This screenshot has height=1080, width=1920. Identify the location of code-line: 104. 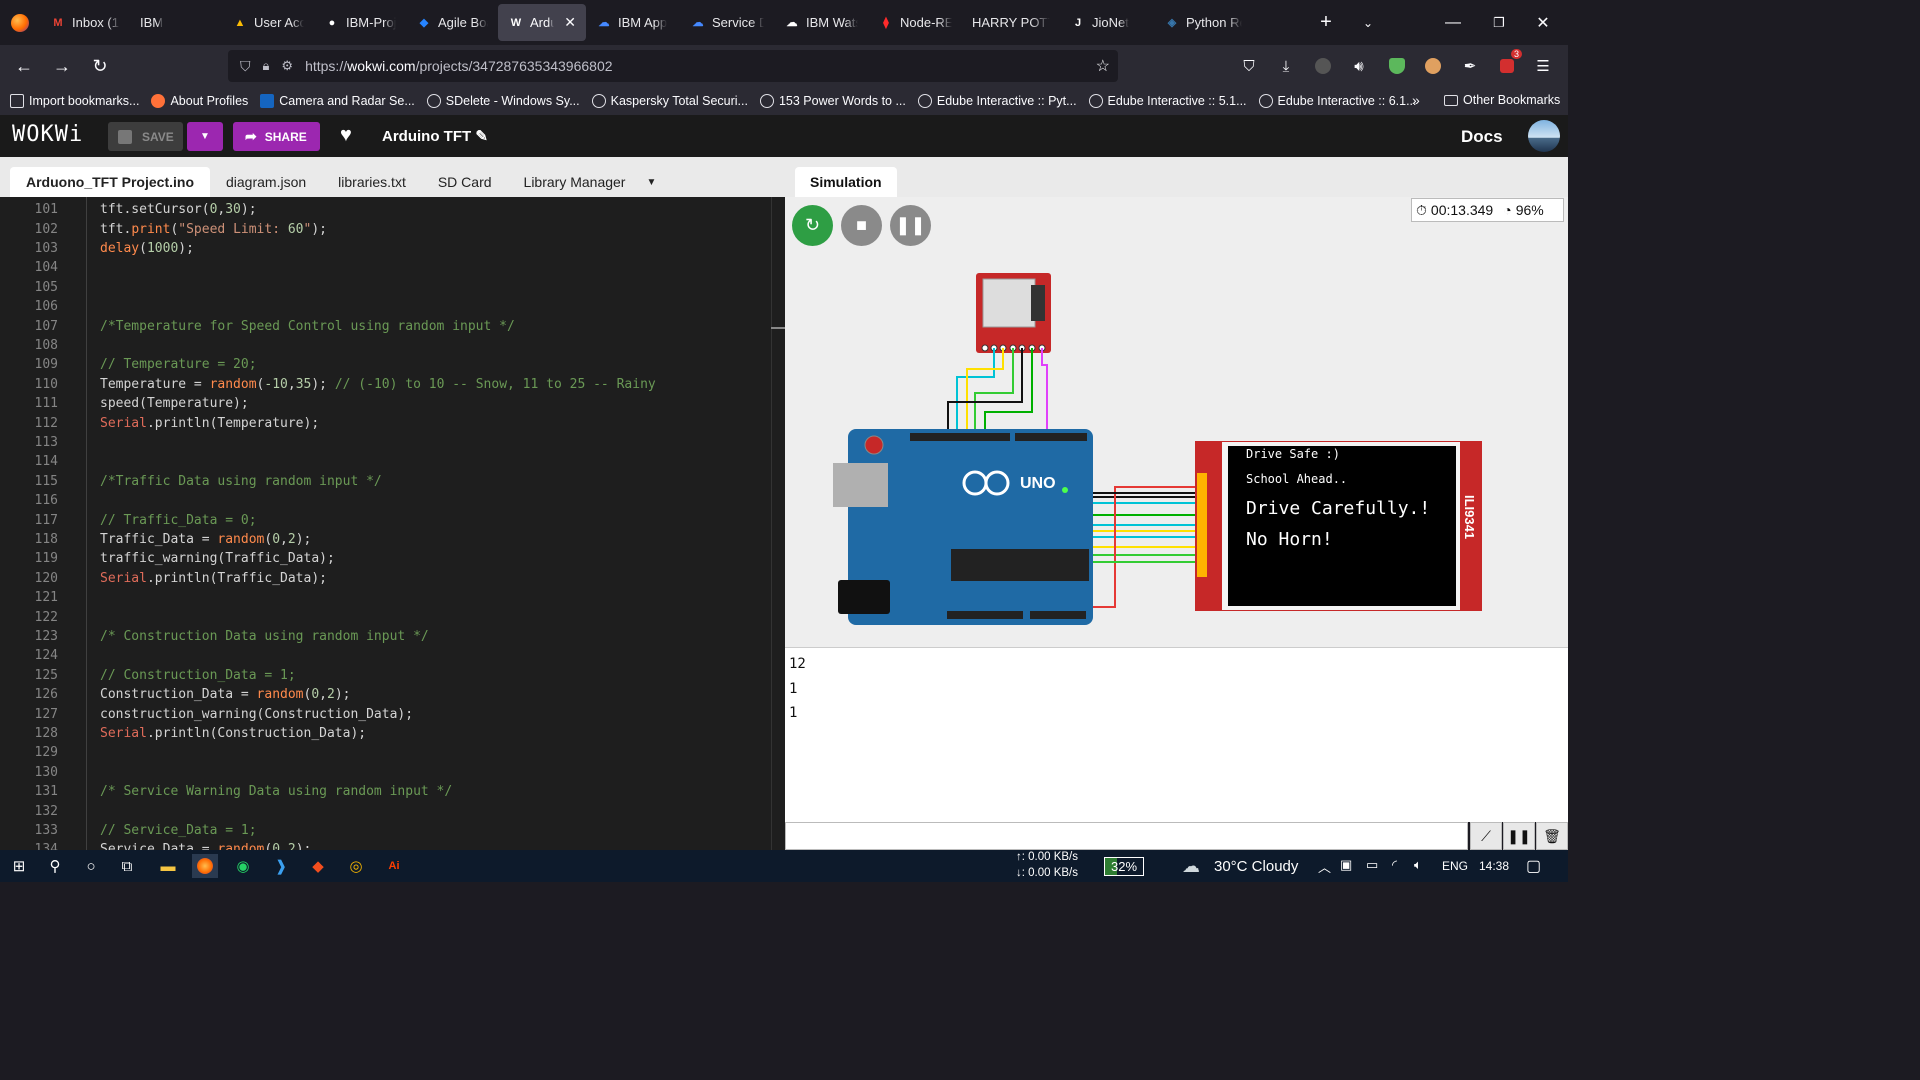
(392, 267).